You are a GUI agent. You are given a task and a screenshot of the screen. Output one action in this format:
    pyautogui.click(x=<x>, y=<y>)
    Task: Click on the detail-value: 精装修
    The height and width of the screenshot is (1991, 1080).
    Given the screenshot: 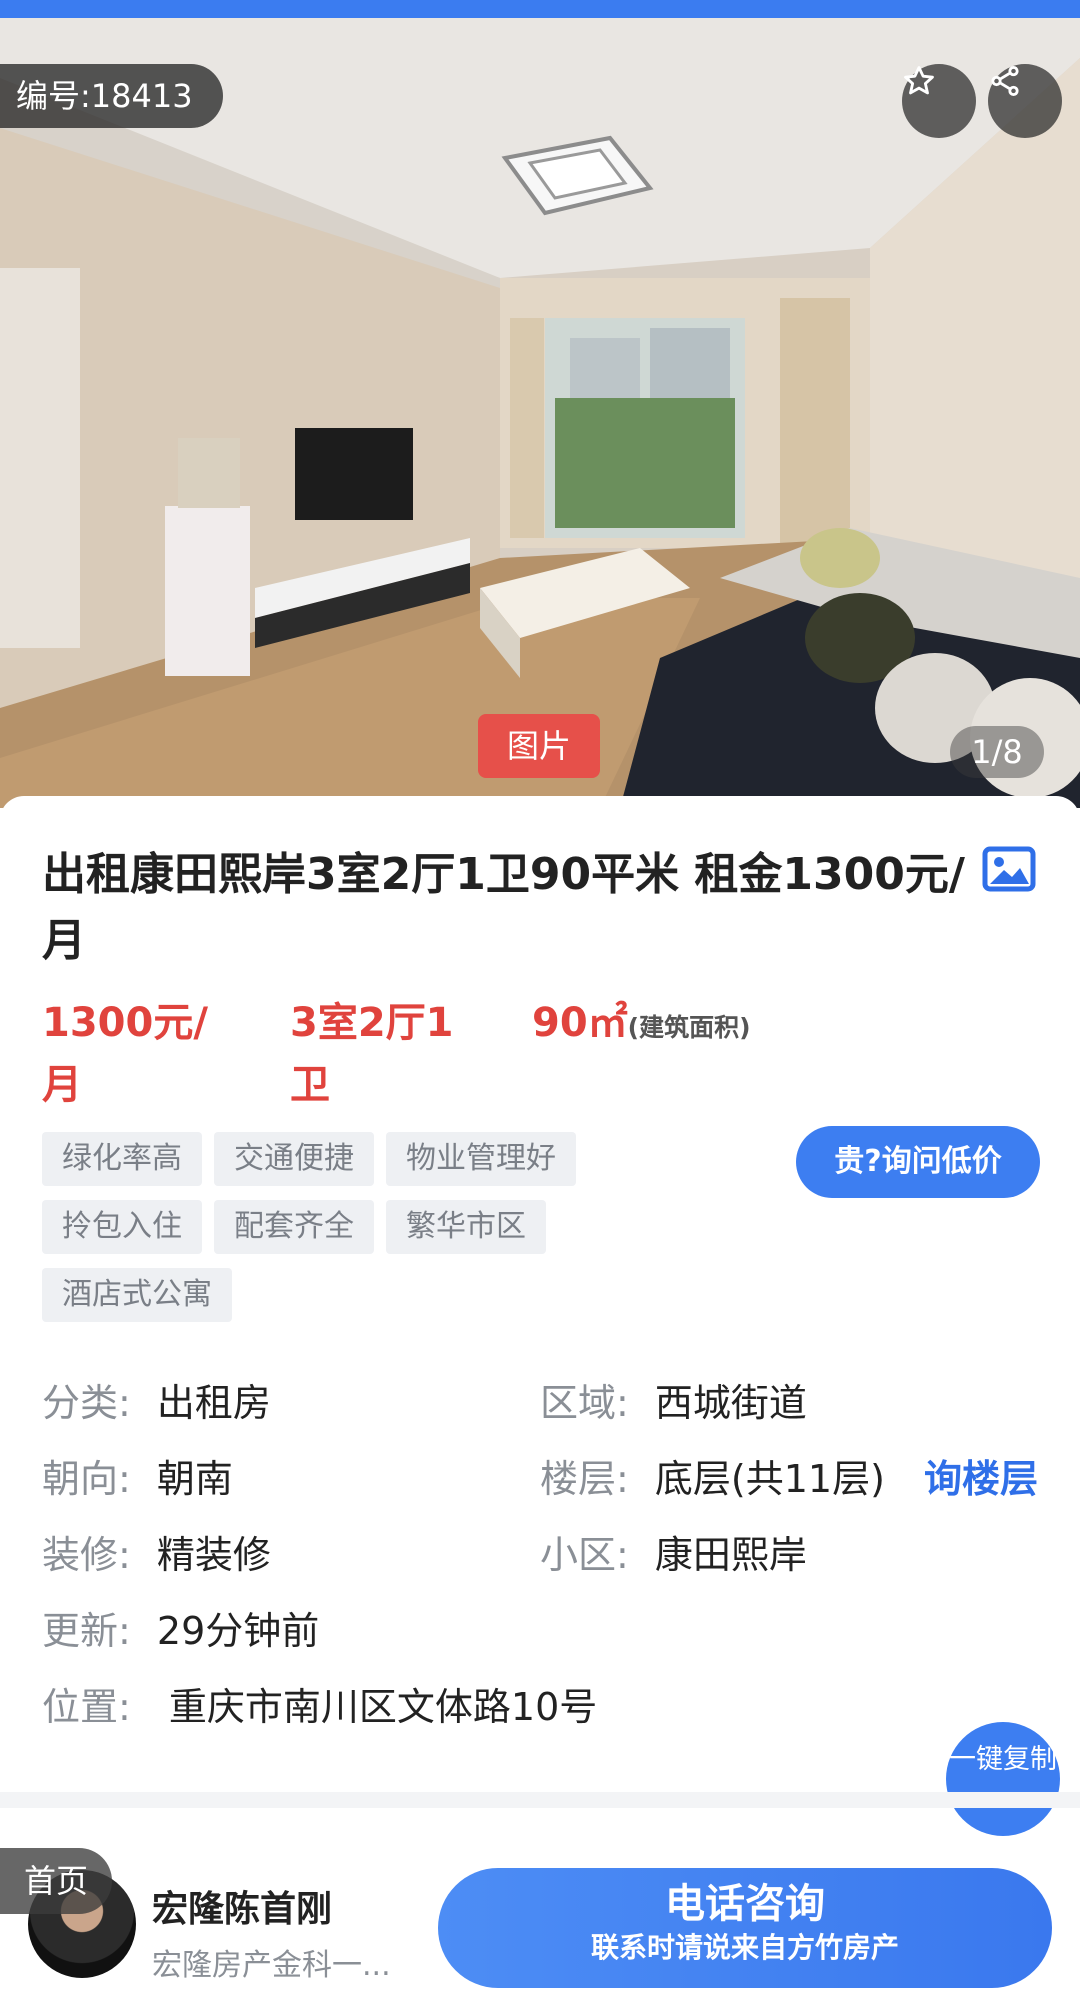 What is the action you would take?
    pyautogui.click(x=213, y=1555)
    